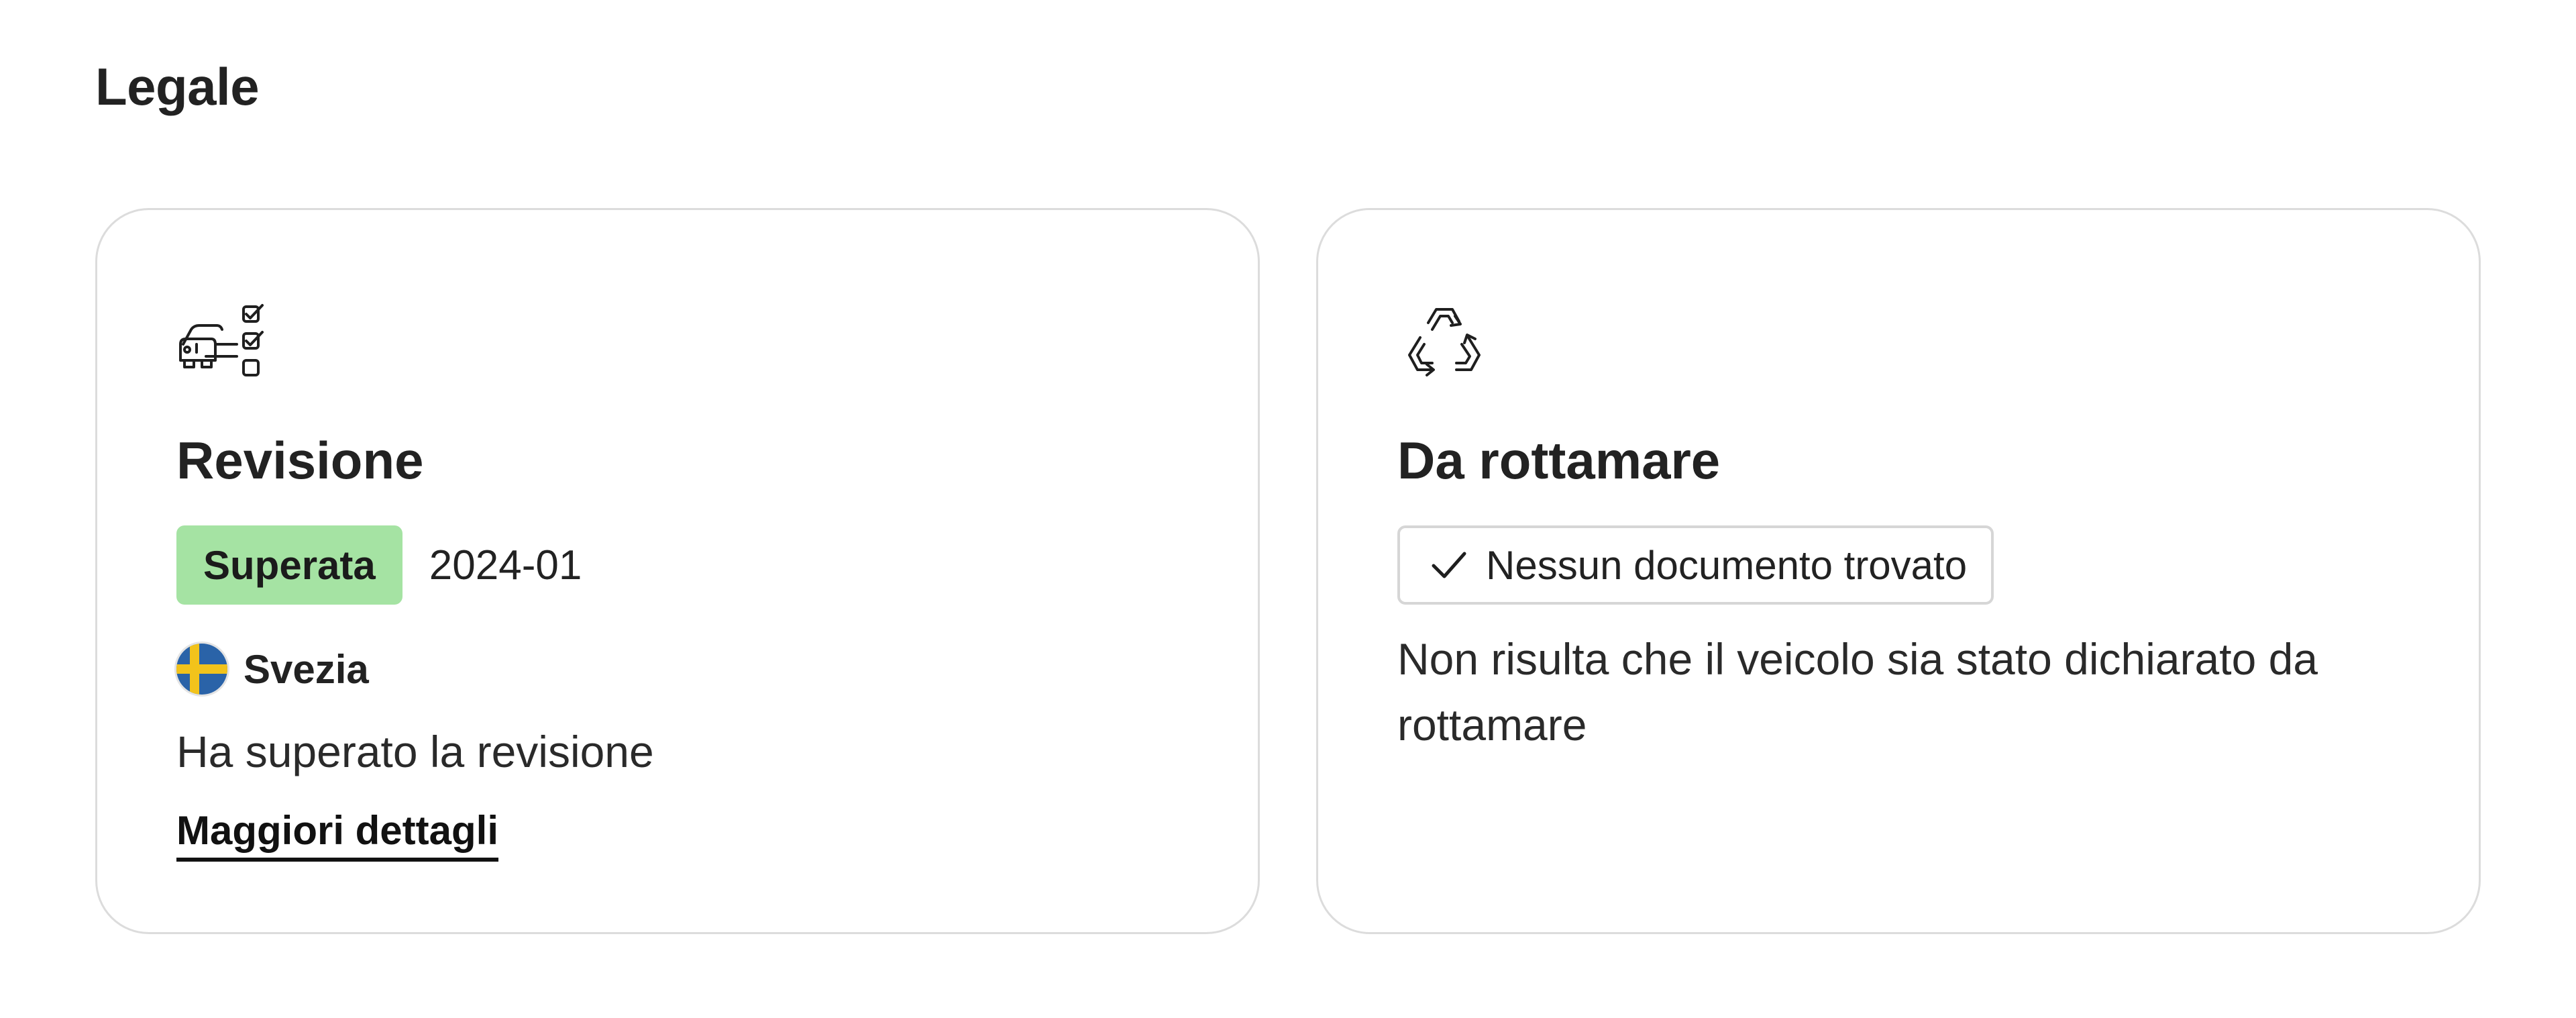 Image resolution: width=2576 pixels, height=1018 pixels. What do you see at coordinates (1444, 342) in the screenshot?
I see `recycle-icon` at bounding box center [1444, 342].